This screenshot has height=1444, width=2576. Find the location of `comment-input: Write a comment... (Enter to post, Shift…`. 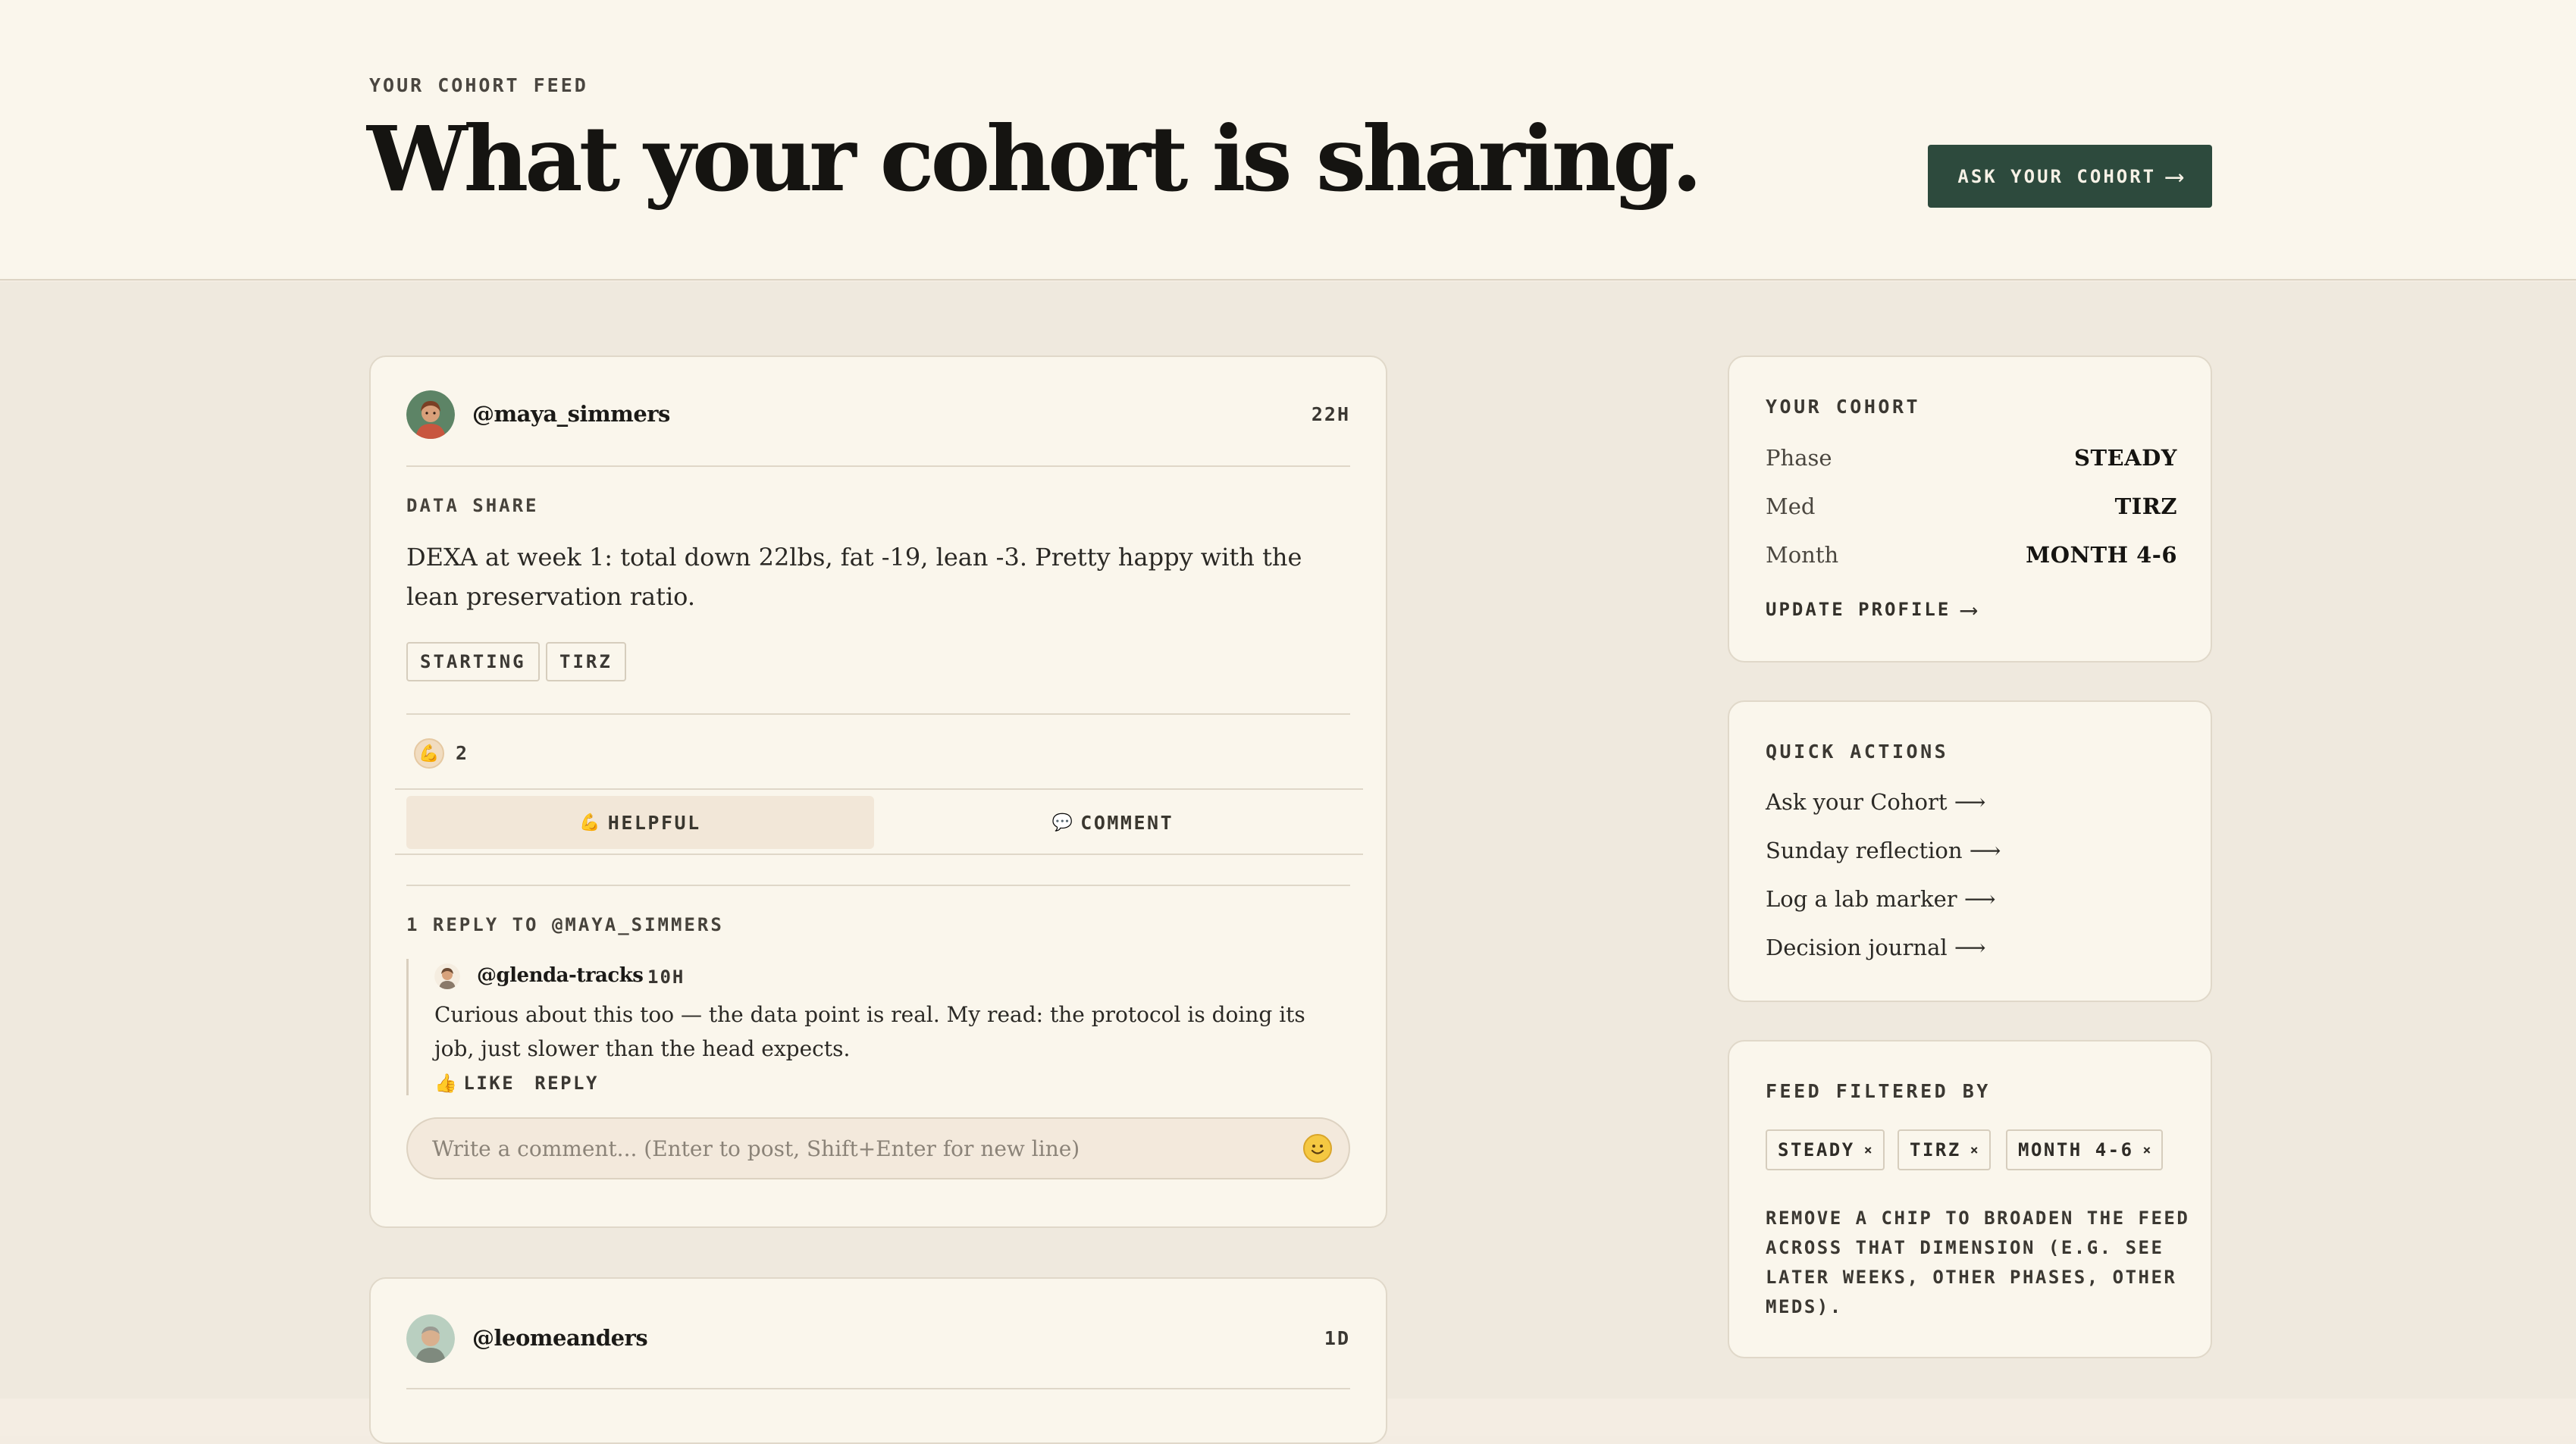

comment-input: Write a comment... (Enter to post, Shift… is located at coordinates (878, 1148).